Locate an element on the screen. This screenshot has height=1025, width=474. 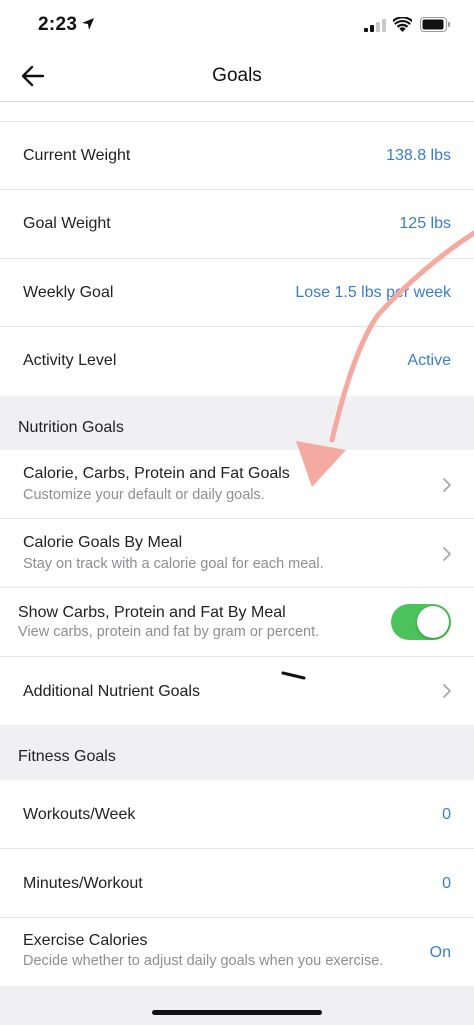
nutrition-goals-section-header: Nutrition Goals is located at coordinates (237, 423).